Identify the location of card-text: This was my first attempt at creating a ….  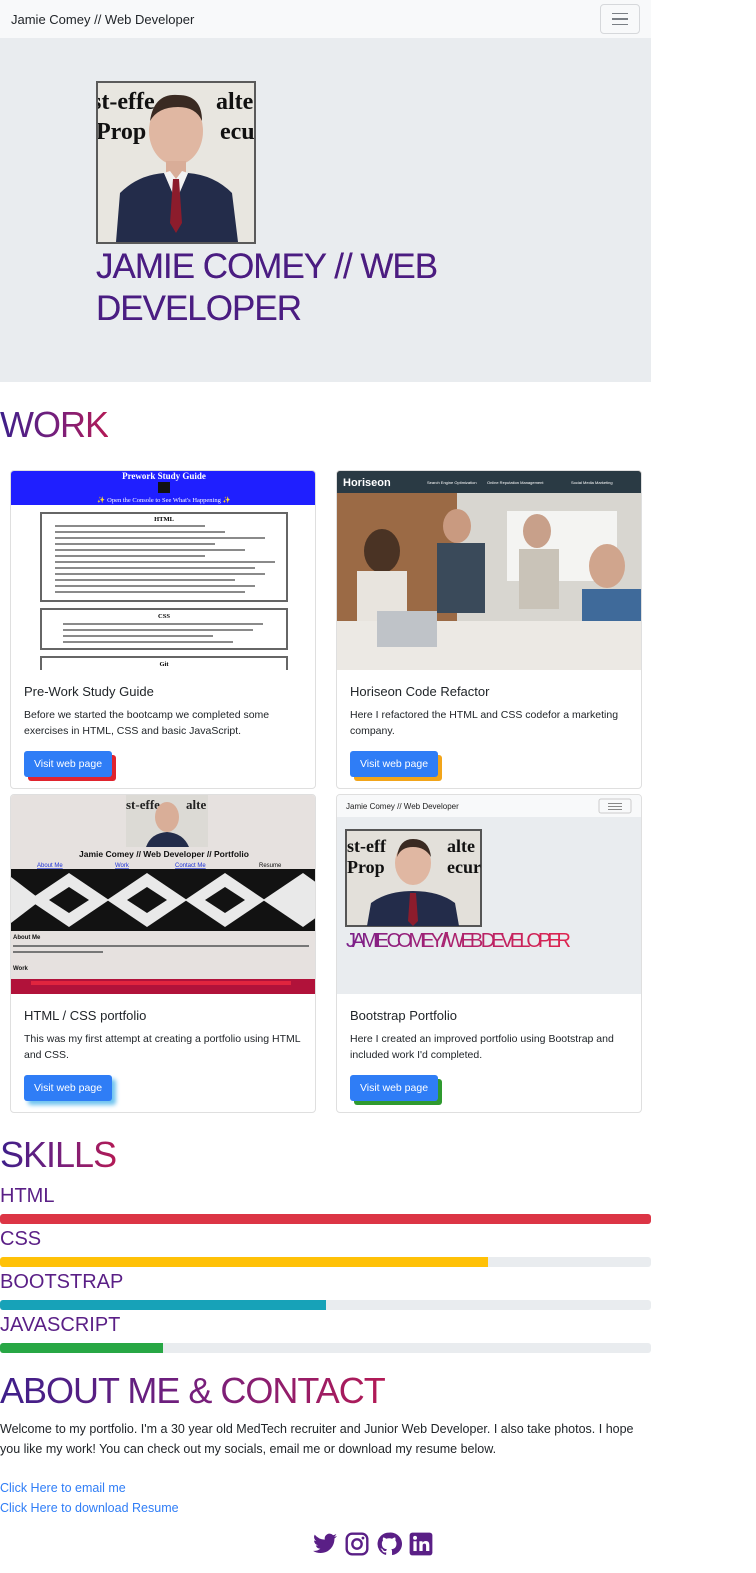
(162, 1047).